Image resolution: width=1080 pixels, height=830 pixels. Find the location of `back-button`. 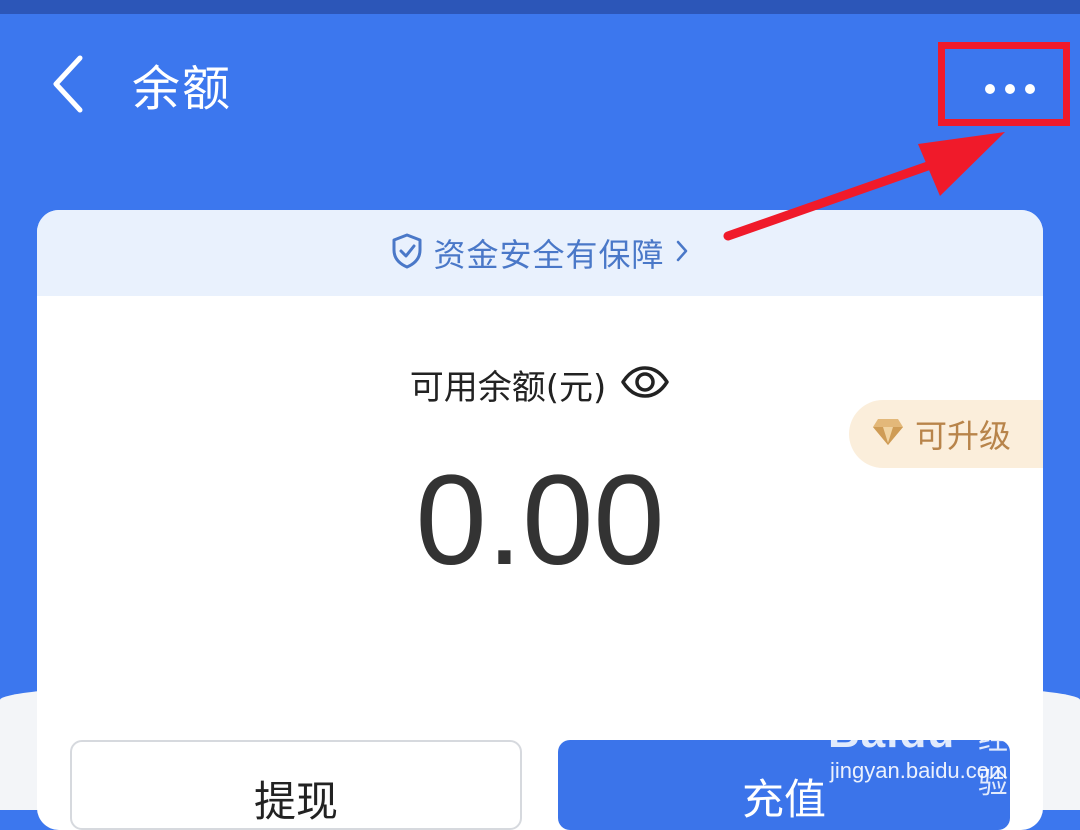

back-button is located at coordinates (68, 86).